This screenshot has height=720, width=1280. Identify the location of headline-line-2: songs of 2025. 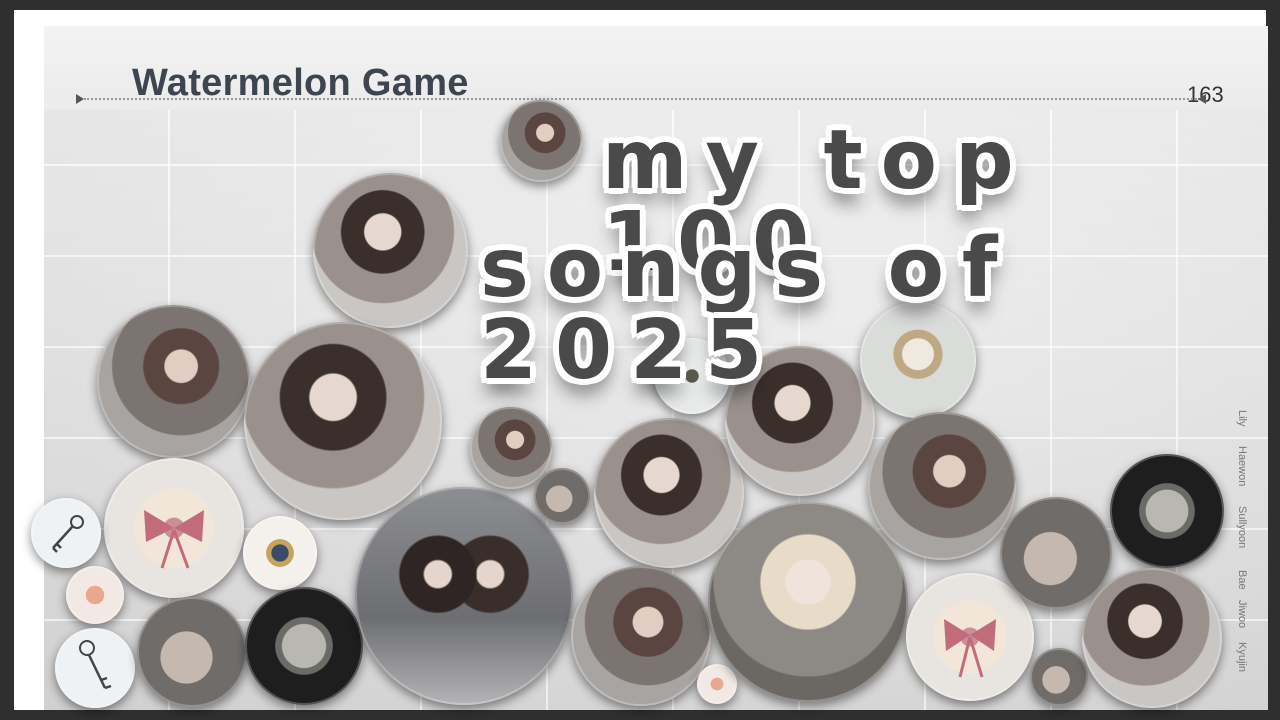
(748, 309).